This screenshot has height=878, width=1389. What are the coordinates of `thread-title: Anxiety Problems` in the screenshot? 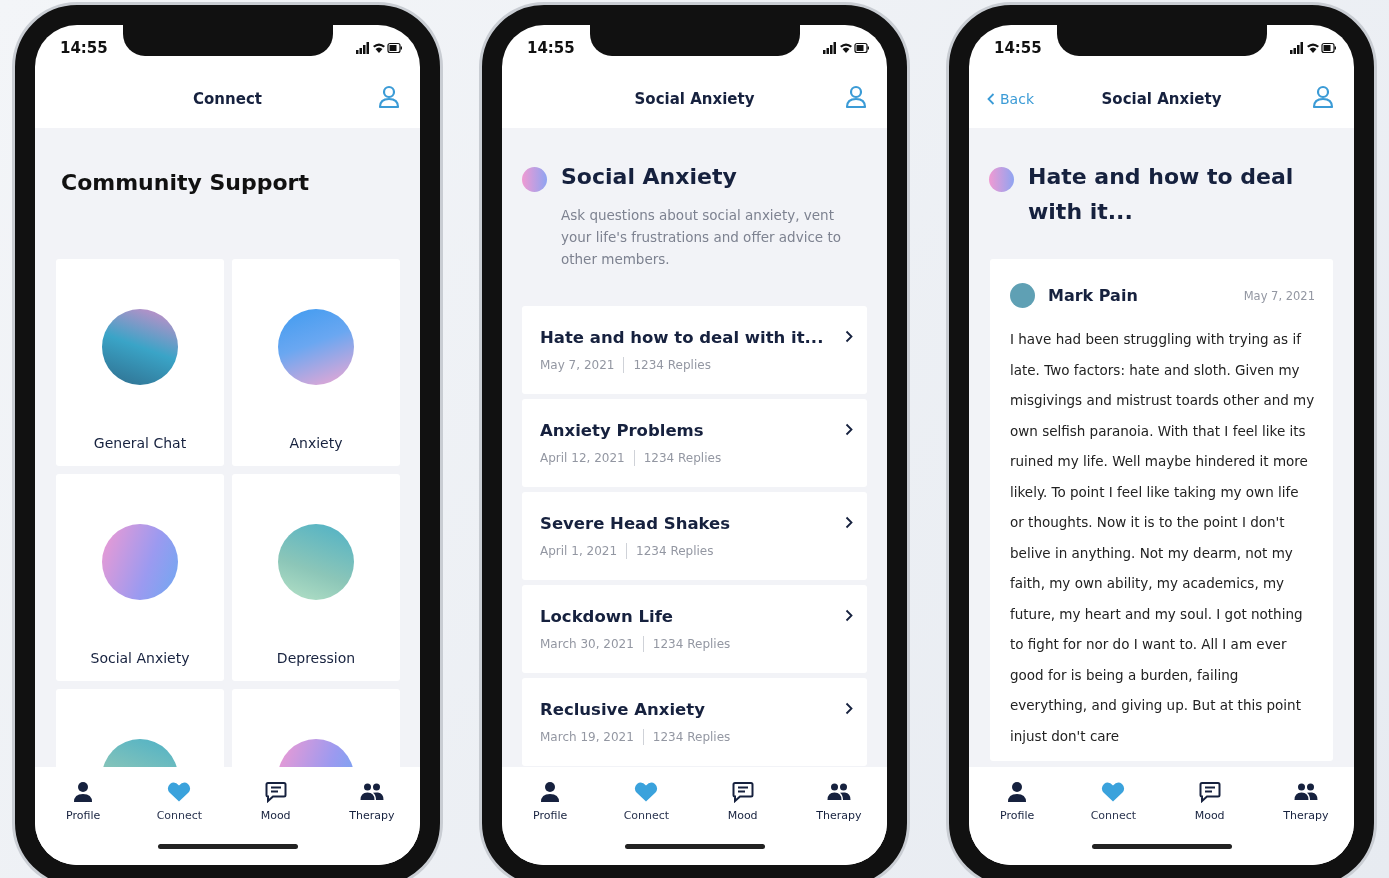 It's located at (622, 430).